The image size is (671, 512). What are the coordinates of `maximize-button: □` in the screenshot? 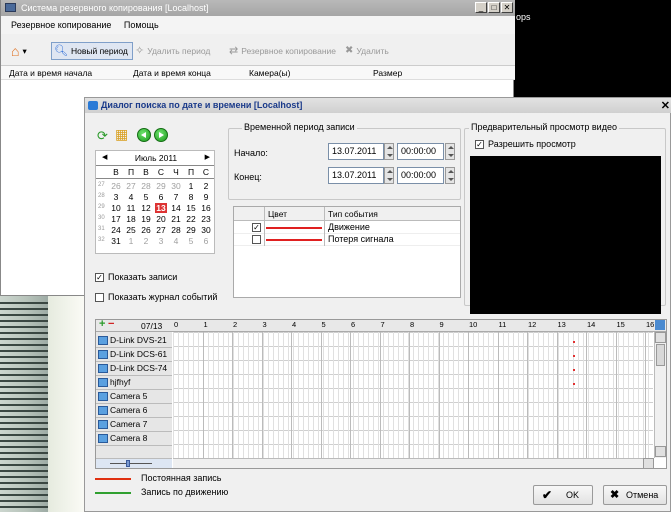 It's located at (494, 7).